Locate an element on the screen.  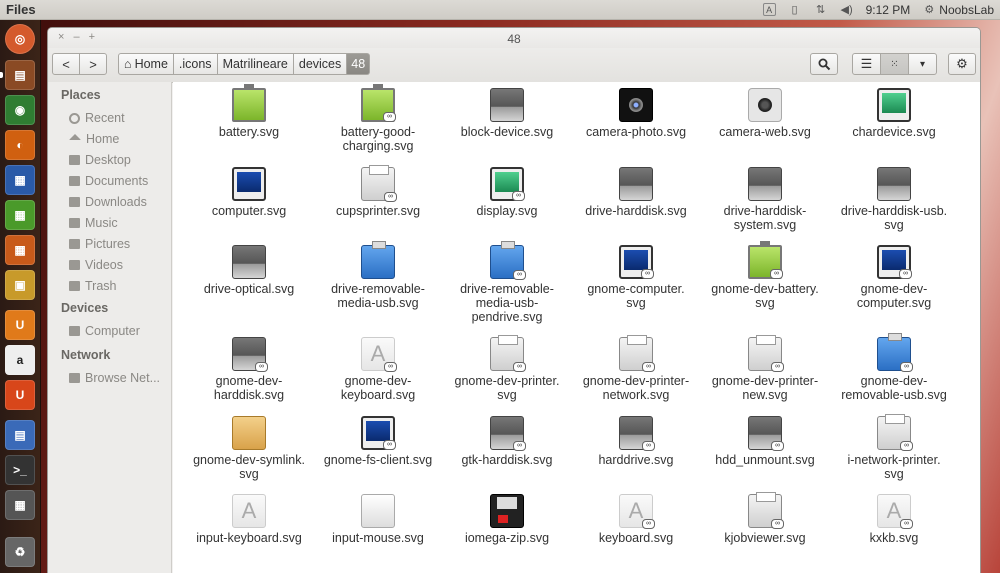
file-item: camera-web.svg is located at coordinates (765, 113).